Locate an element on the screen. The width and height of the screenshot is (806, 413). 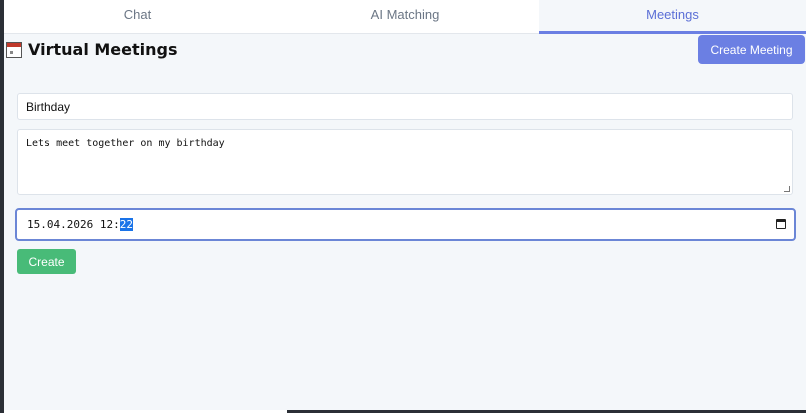
datetime-value: 15.04.2026 12: is located at coordinates (73, 224).